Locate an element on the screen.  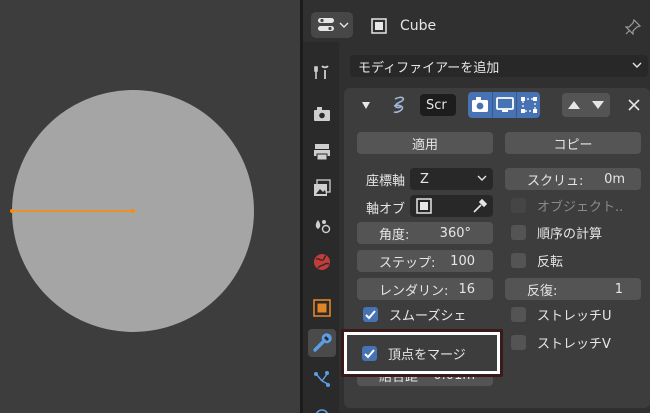
tool-icon is located at coordinates (321, 72).